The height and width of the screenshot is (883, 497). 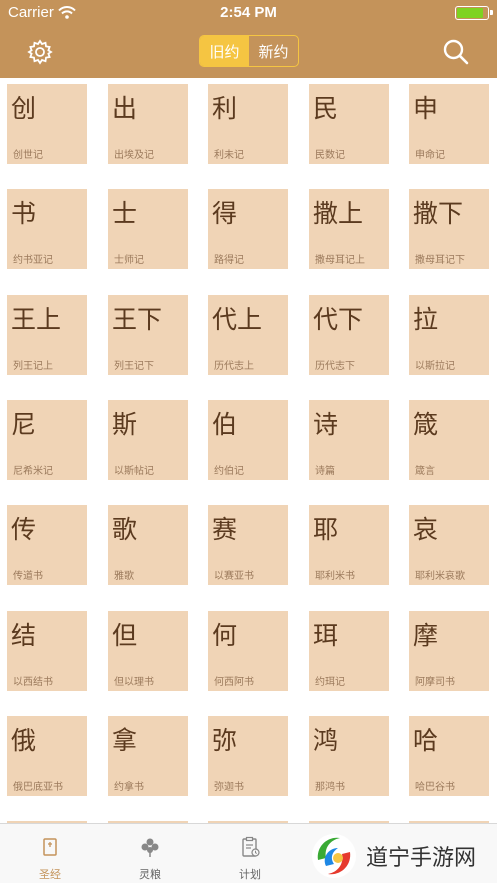 I want to click on book-tile: 书约书亚记, so click(x=47, y=229).